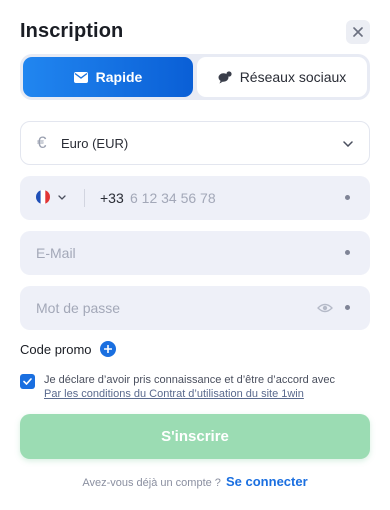 The image size is (390, 510). Describe the element at coordinates (325, 308) in the screenshot. I see `eye-icon` at that location.